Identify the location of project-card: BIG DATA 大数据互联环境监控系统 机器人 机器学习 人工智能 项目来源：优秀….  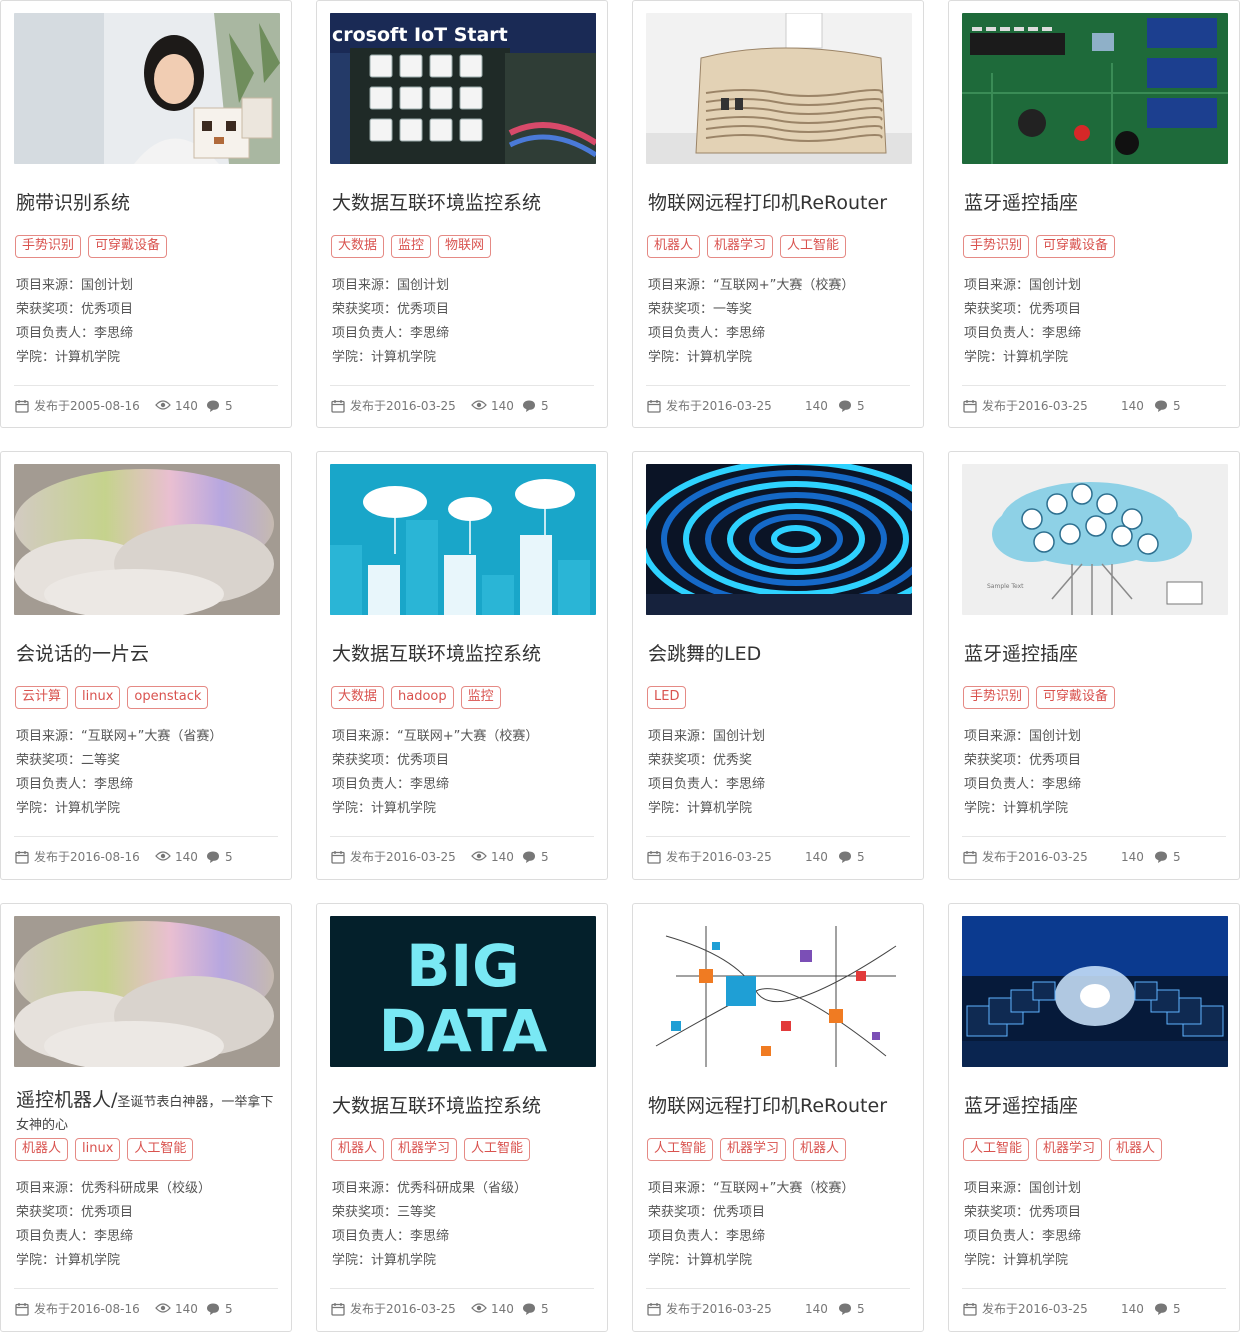
(462, 1117).